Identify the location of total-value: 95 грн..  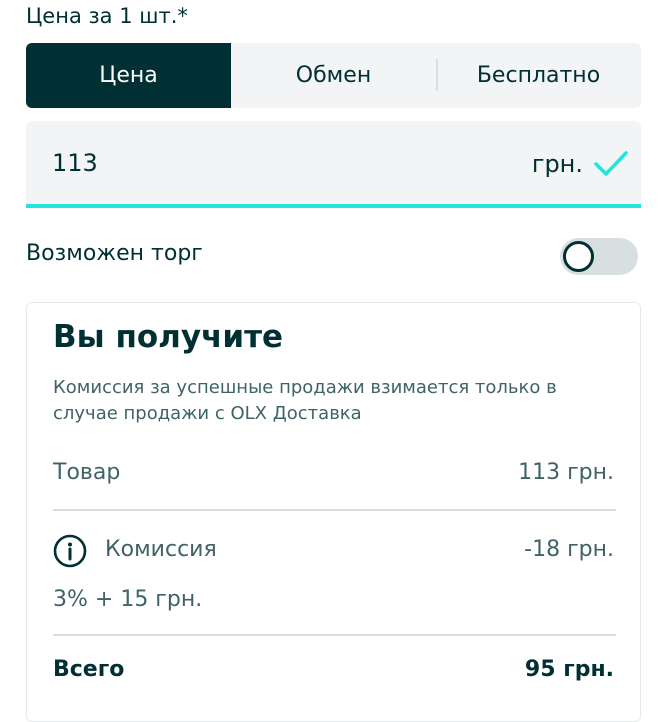
(569, 669).